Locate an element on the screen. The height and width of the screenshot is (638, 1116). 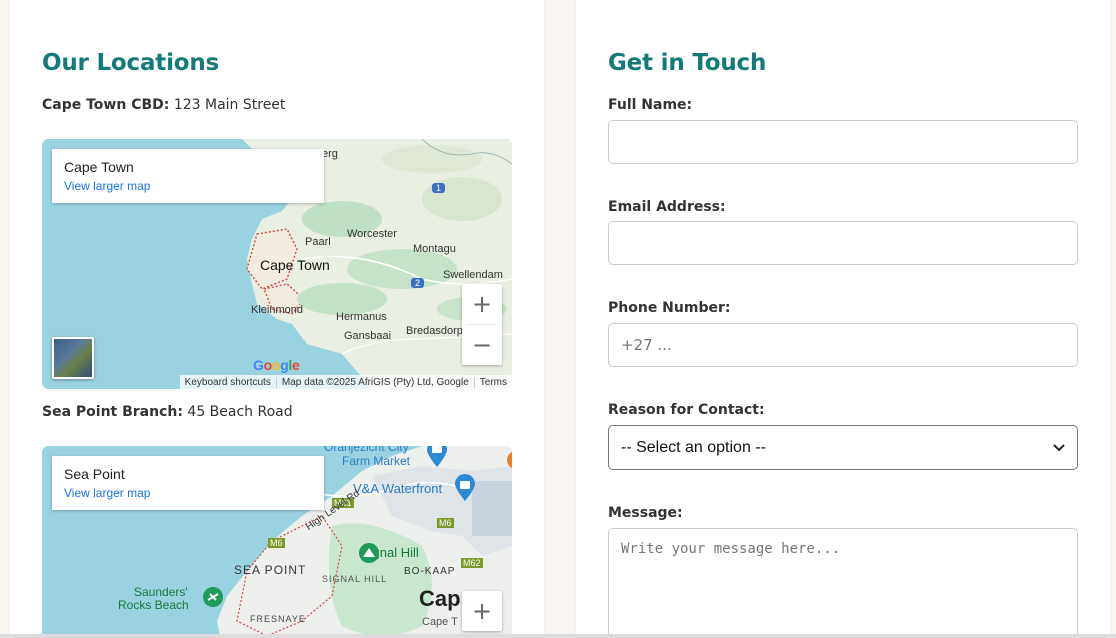
map-data-credit: Map data ©2025 AfriGIS (Pty) Ltd, Google is located at coordinates (374, 382).